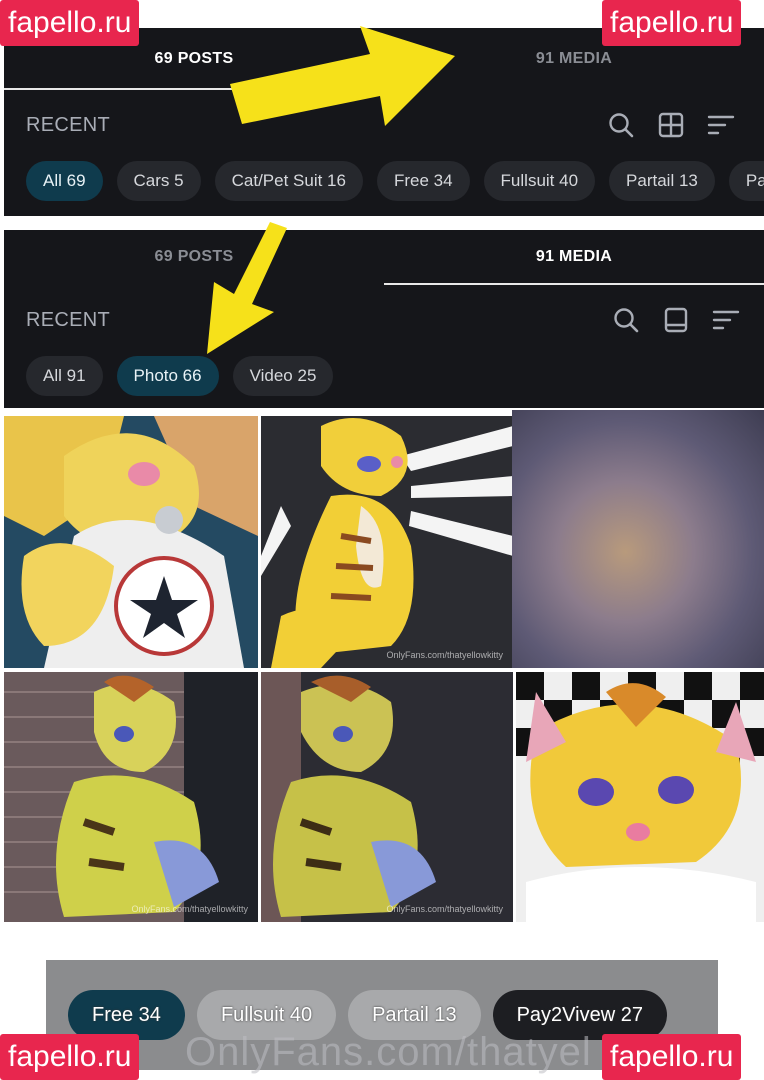 The image size is (764, 1080). I want to click on onlyfans-watermark: OnlyFans.com/thatyel, so click(388, 1052).